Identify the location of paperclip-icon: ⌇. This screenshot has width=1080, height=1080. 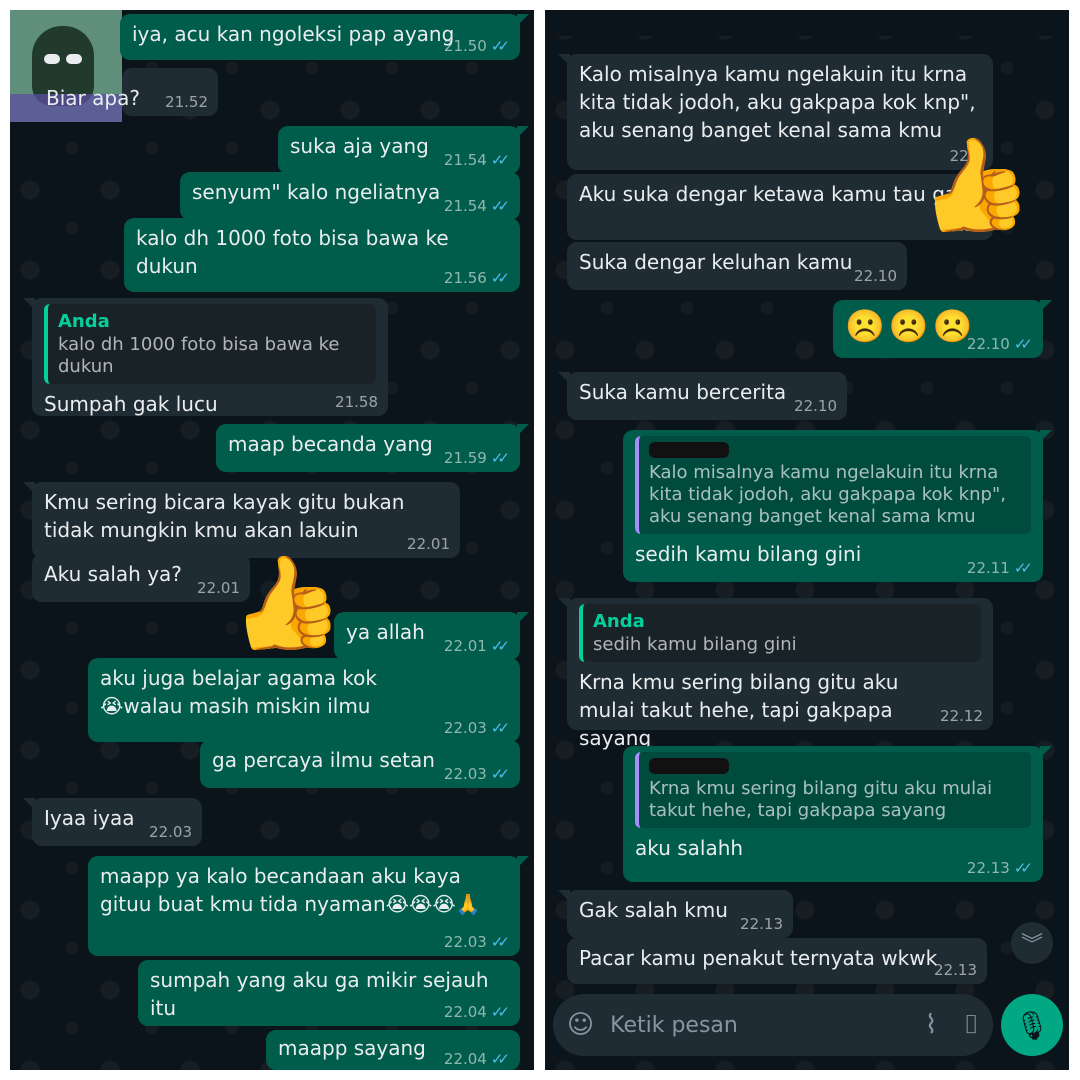
(931, 1025).